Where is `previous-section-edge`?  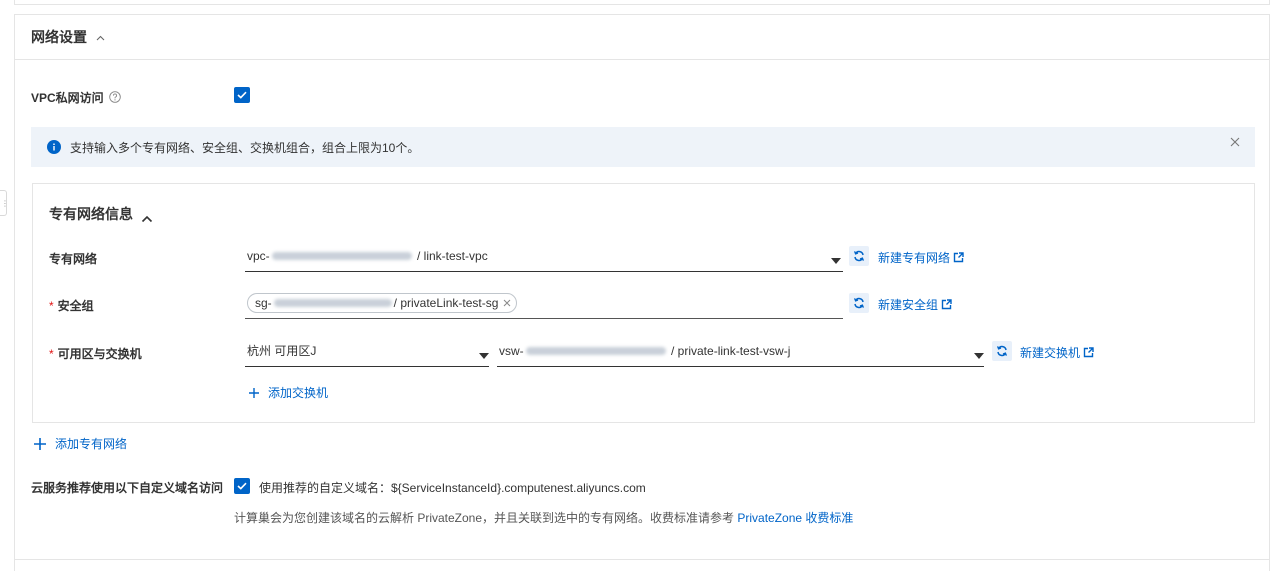
previous-section-edge is located at coordinates (642, 2).